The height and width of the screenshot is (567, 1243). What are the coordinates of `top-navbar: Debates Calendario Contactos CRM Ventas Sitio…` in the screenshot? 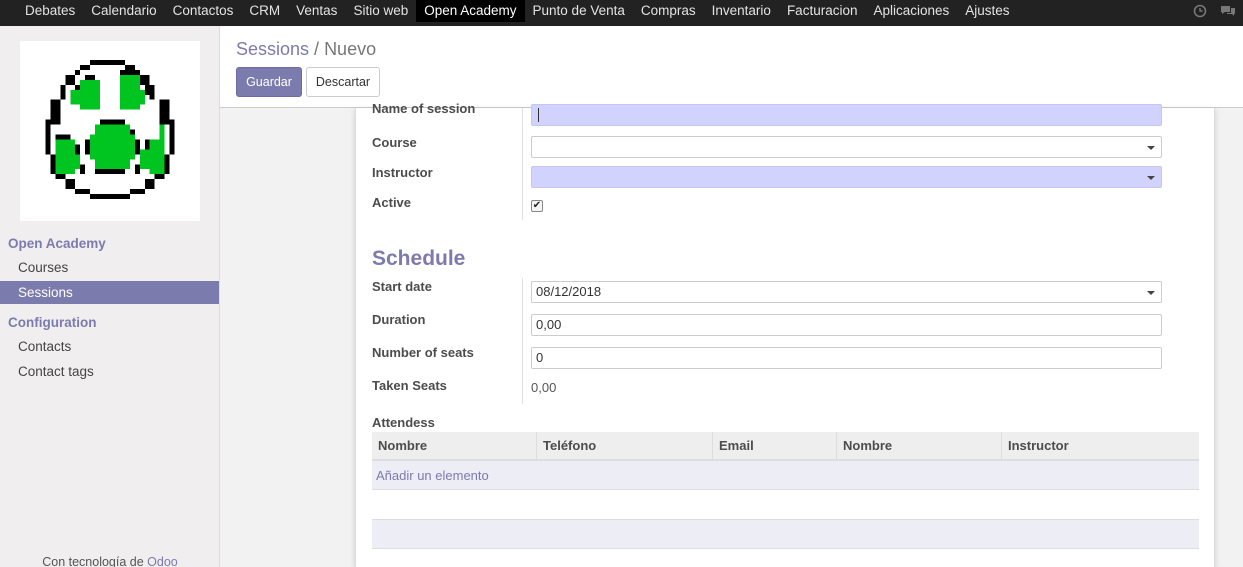 It's located at (621, 13).